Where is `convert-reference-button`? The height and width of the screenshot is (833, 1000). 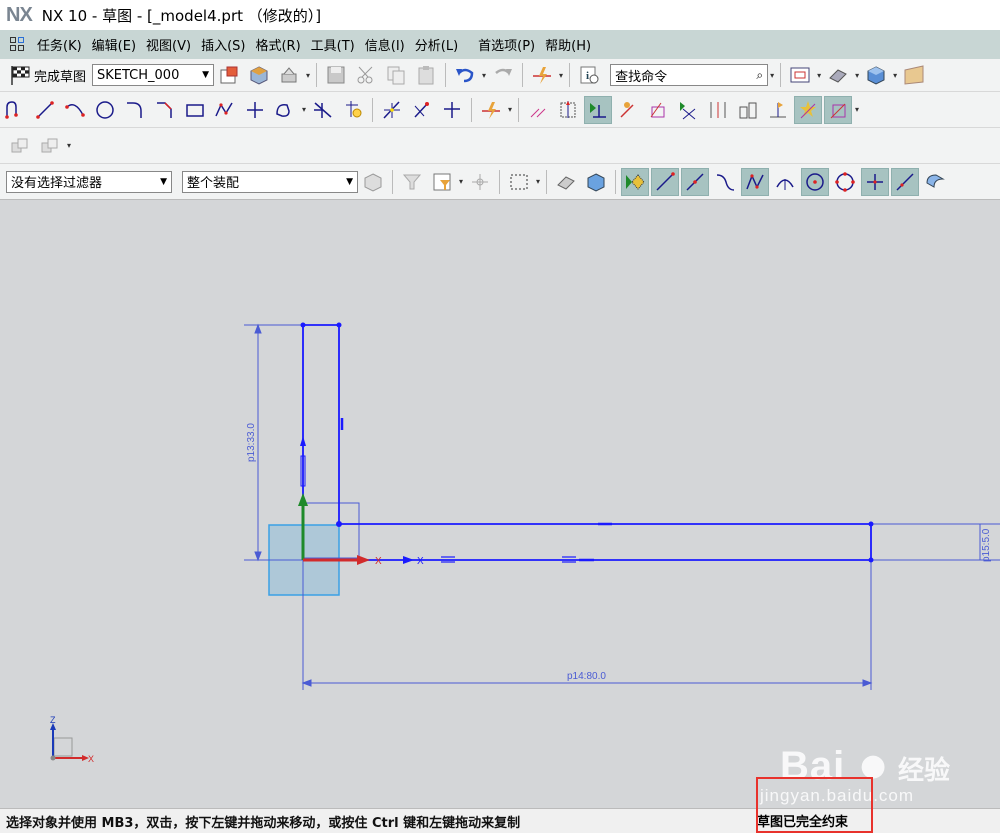 convert-reference-button is located at coordinates (748, 110).